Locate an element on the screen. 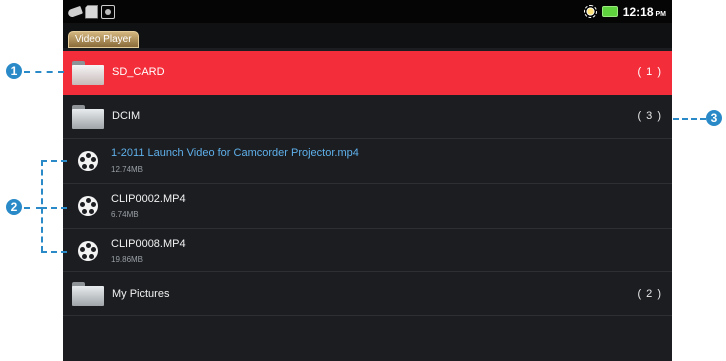 The image size is (726, 361). list-item-size: 19.86MB is located at coordinates (127, 259).